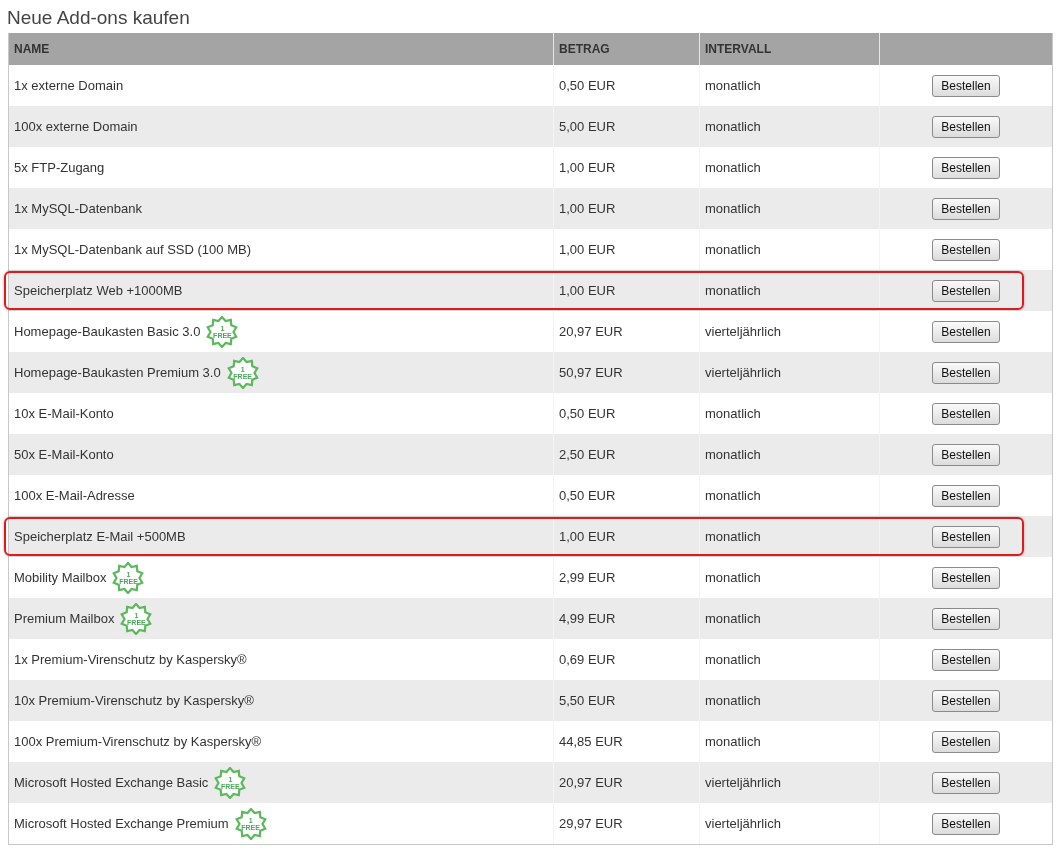 The height and width of the screenshot is (852, 1056). Describe the element at coordinates (587, 700) in the screenshot. I see `price: 5,50 EUR` at that location.